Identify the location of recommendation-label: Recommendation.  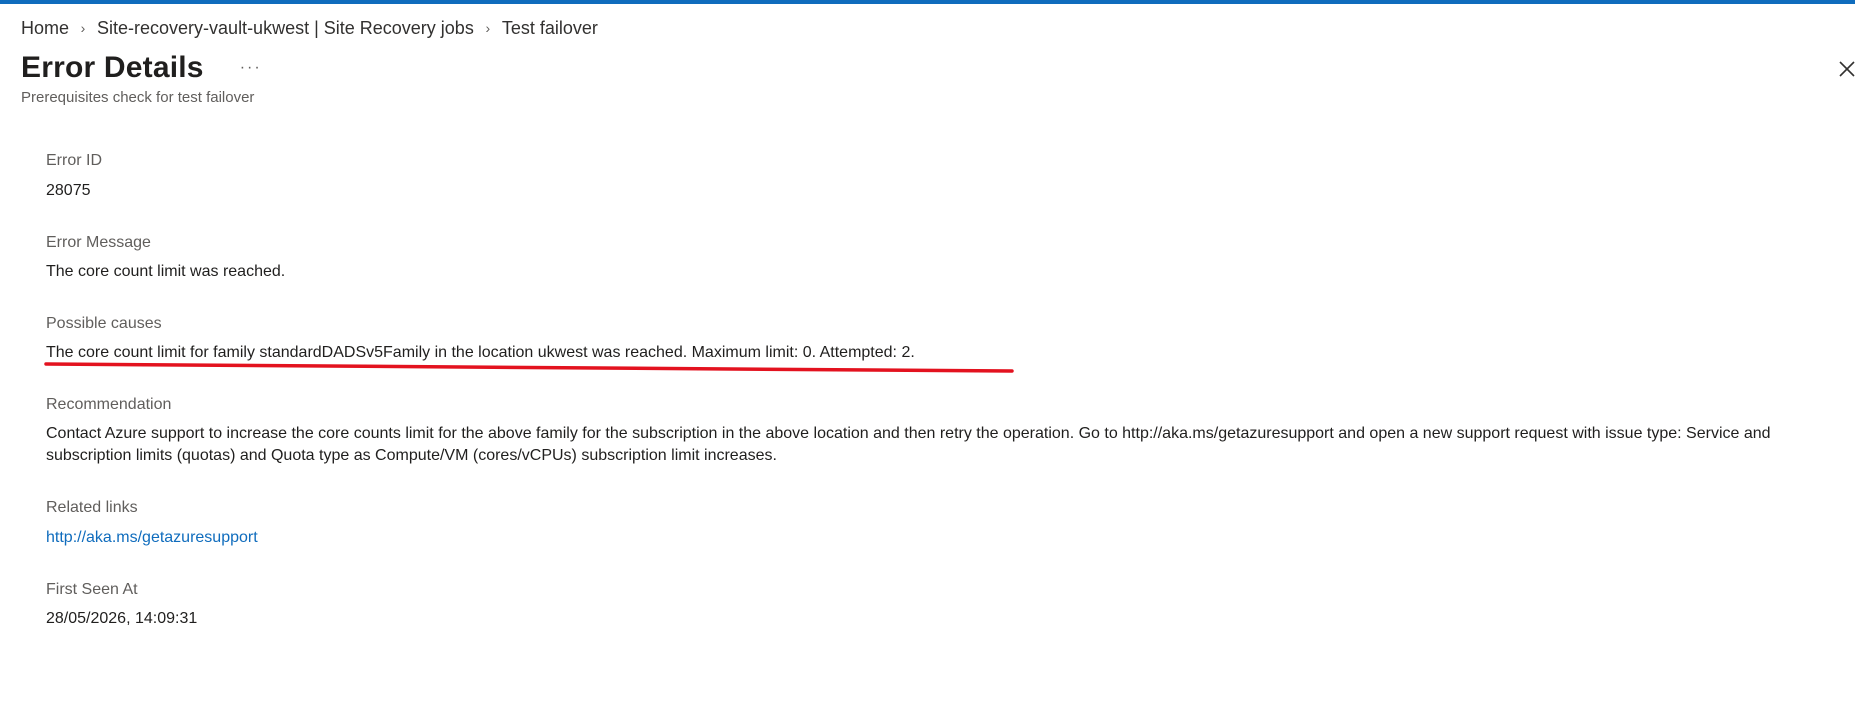
(109, 404).